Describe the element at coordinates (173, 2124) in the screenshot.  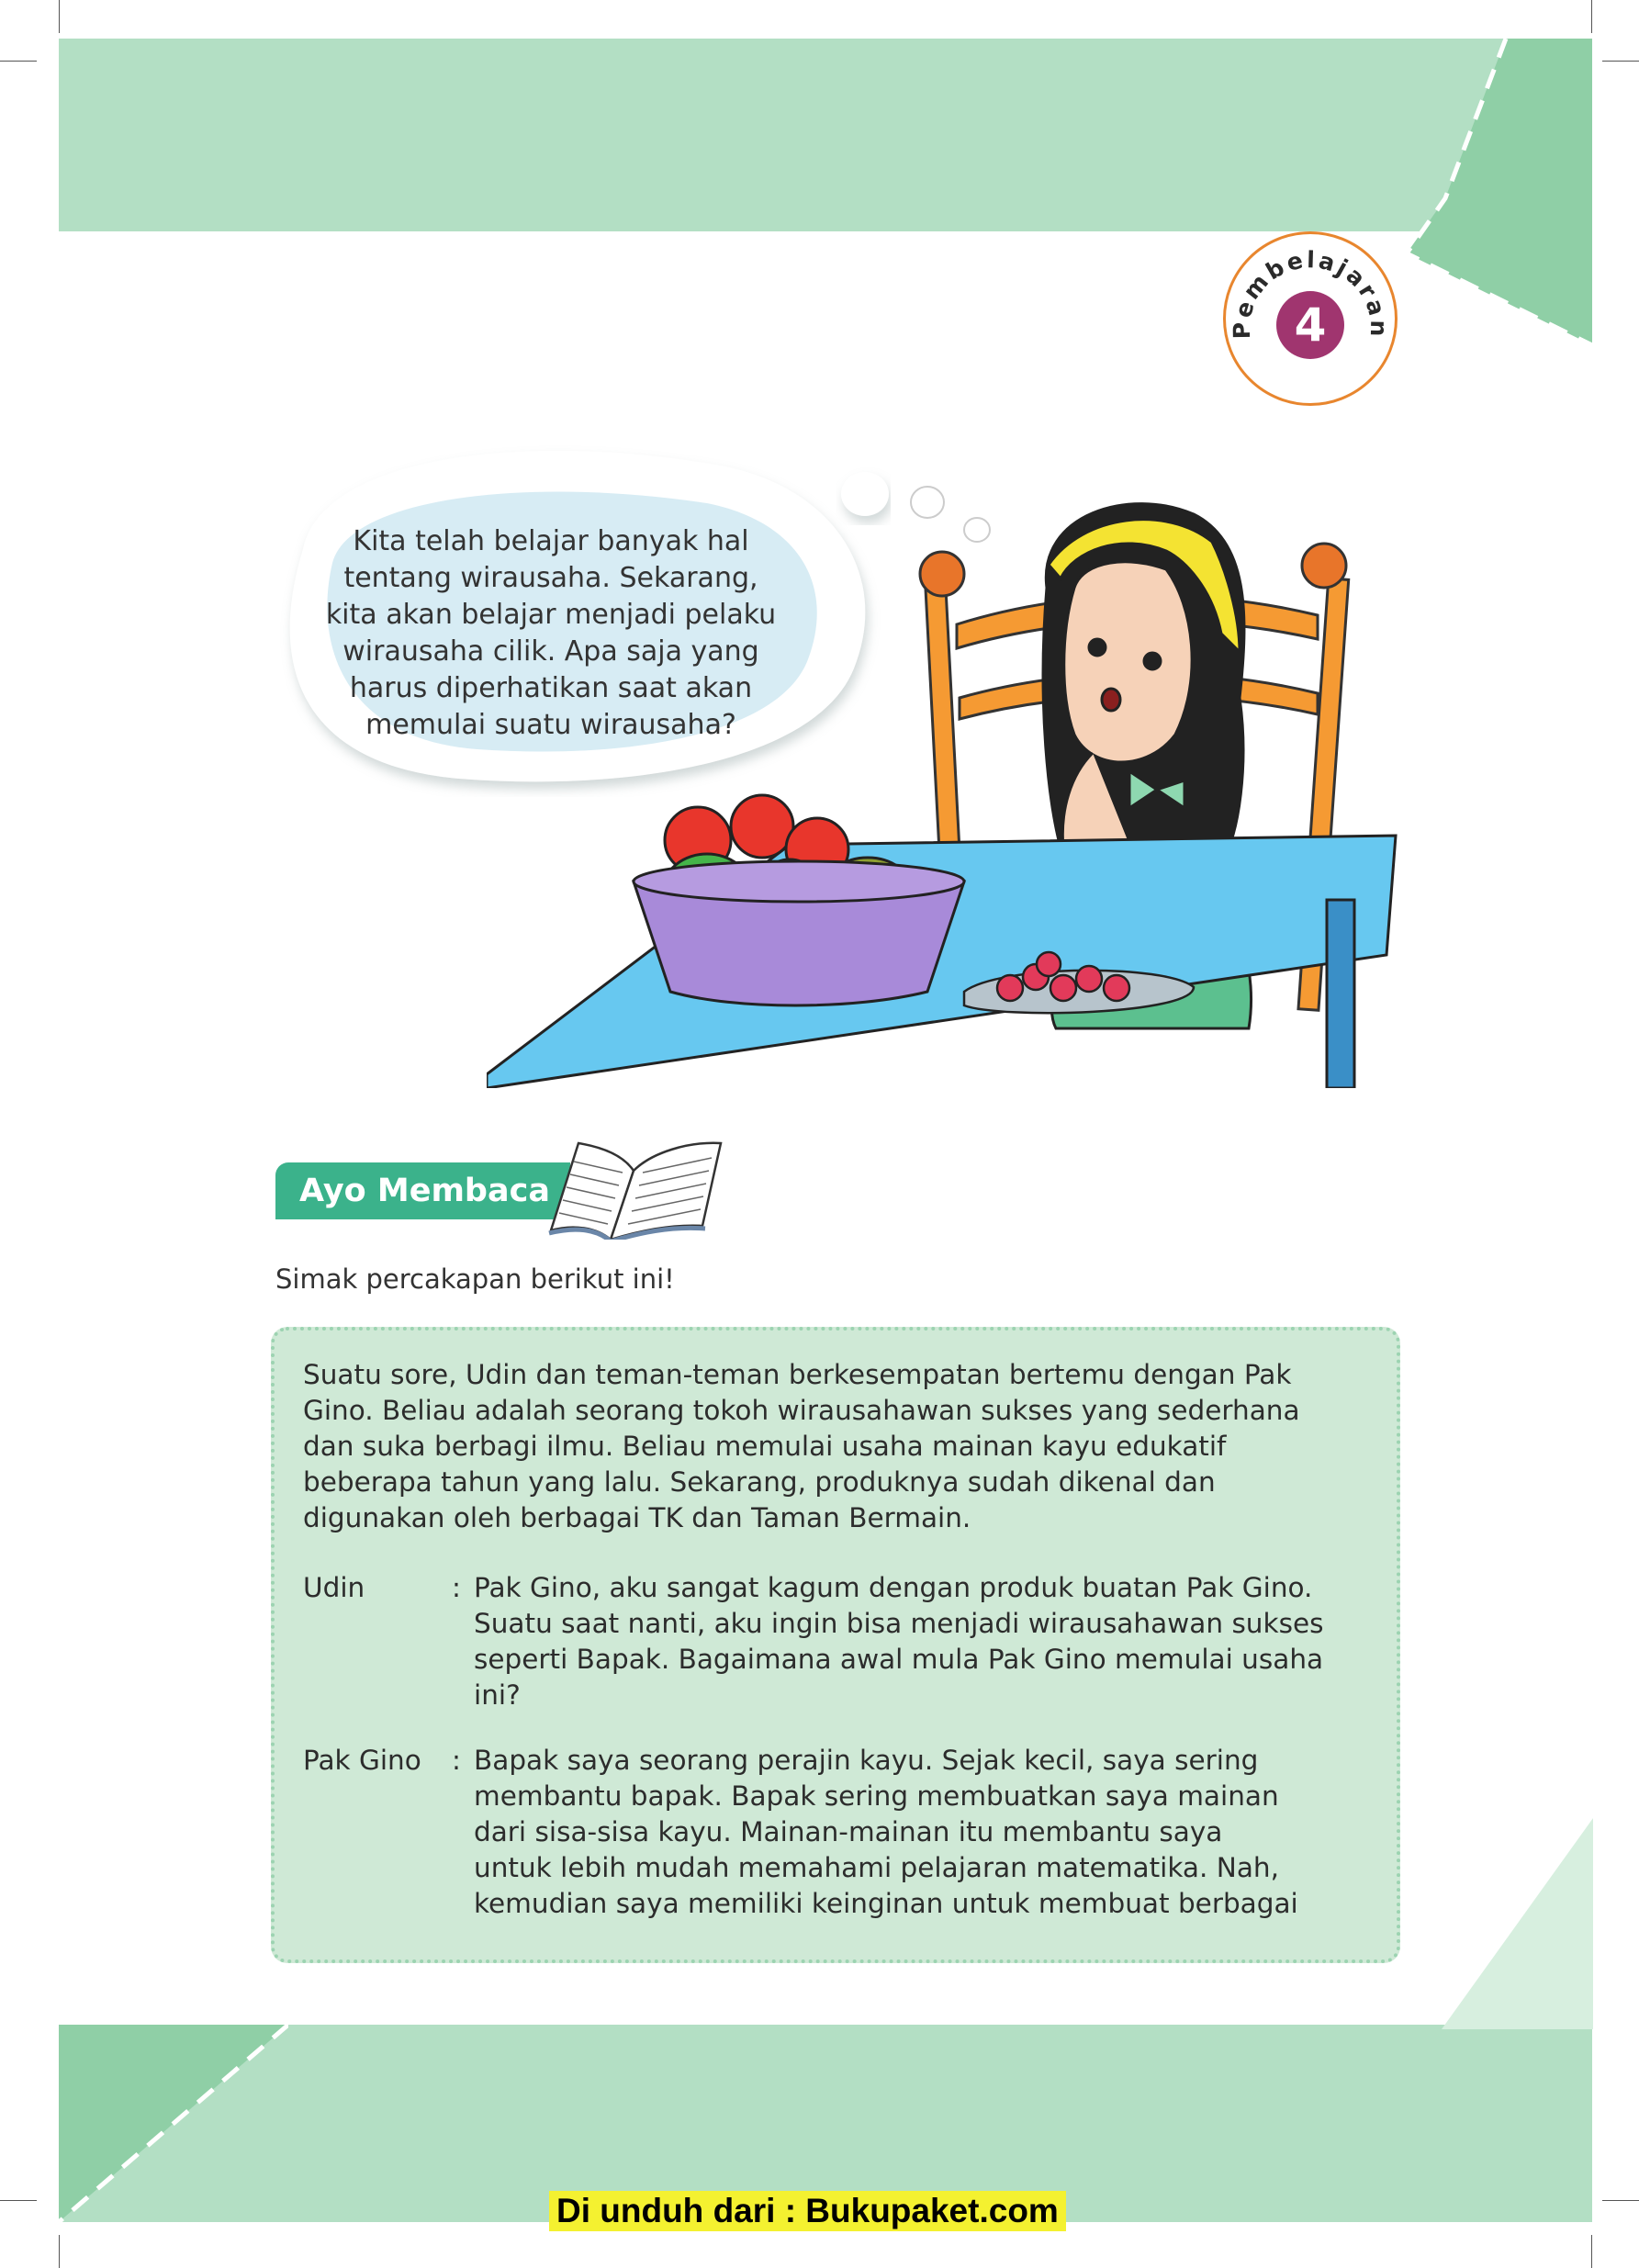
I see `corner-decoration-bottom-left` at that location.